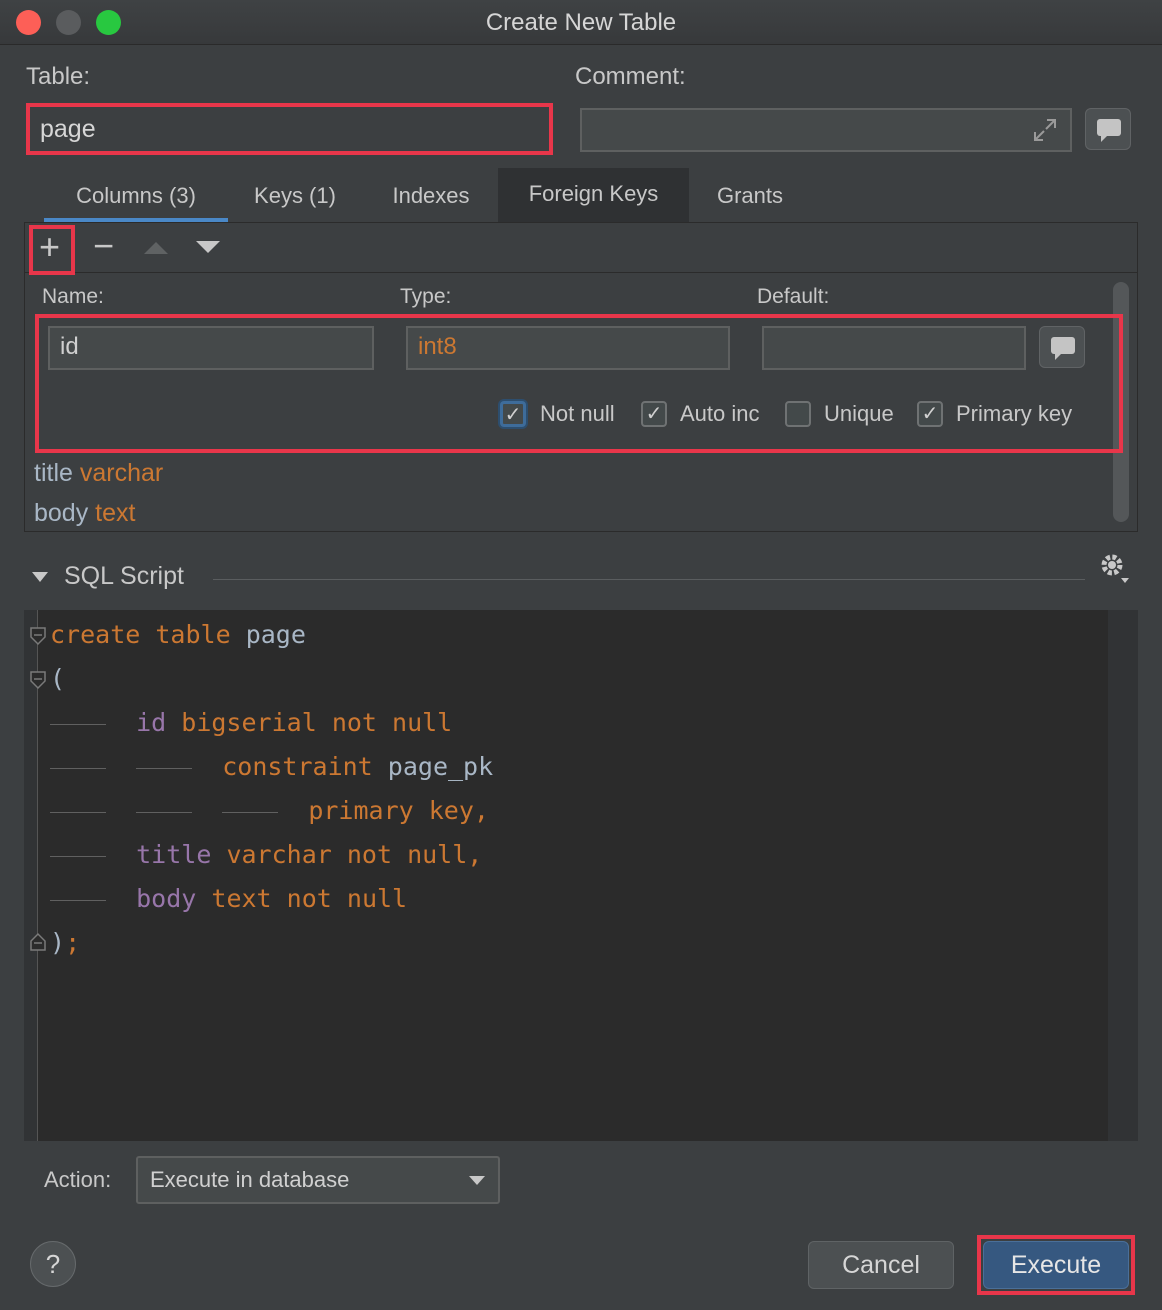 The height and width of the screenshot is (1310, 1162). I want to click on comment-input, so click(826, 130).